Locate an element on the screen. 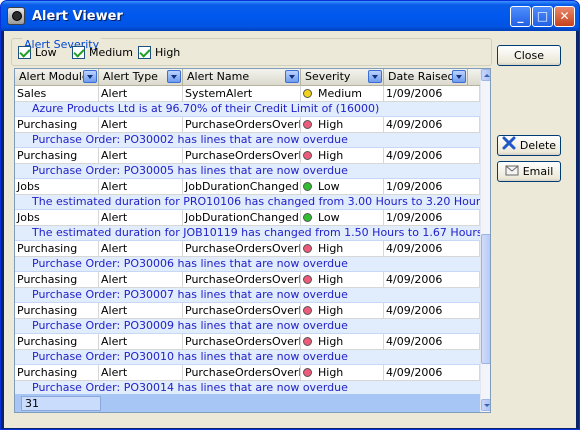 This screenshot has width=580, height=430. high-checkbox-box is located at coordinates (144, 52).